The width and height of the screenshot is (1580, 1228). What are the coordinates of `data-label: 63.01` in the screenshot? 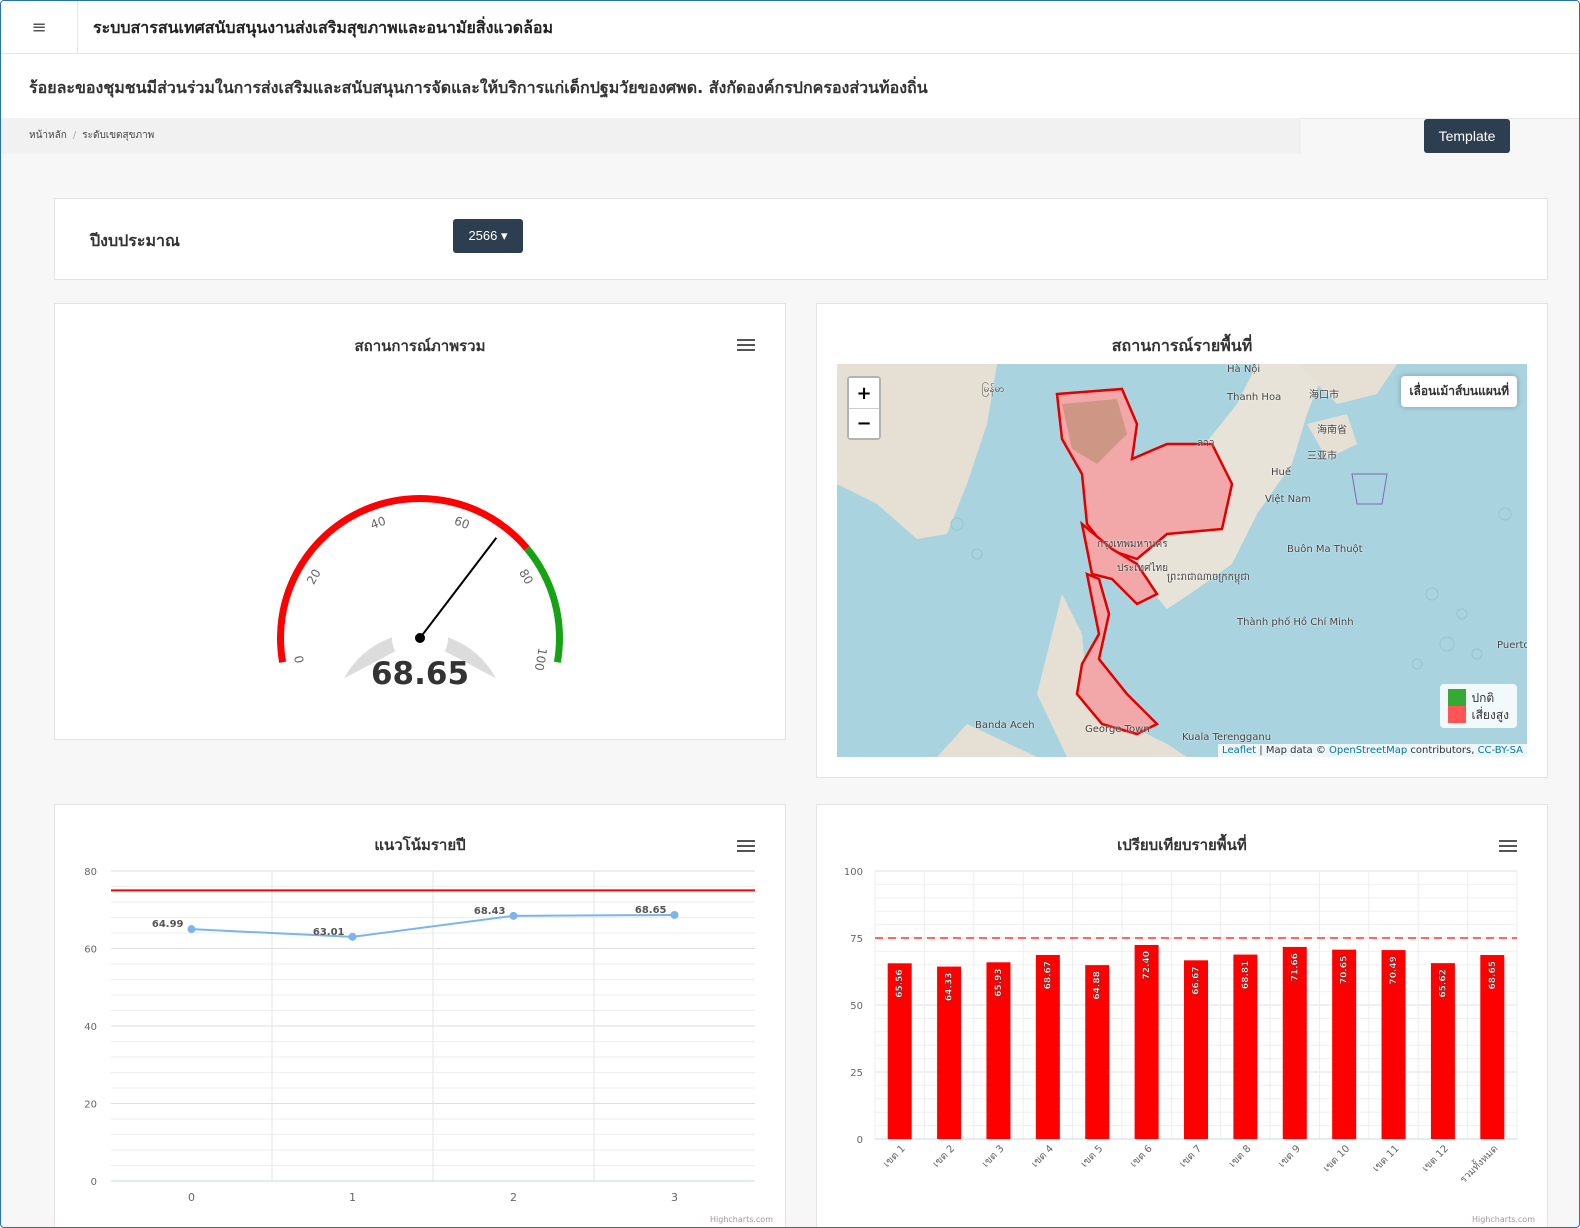 It's located at (329, 932).